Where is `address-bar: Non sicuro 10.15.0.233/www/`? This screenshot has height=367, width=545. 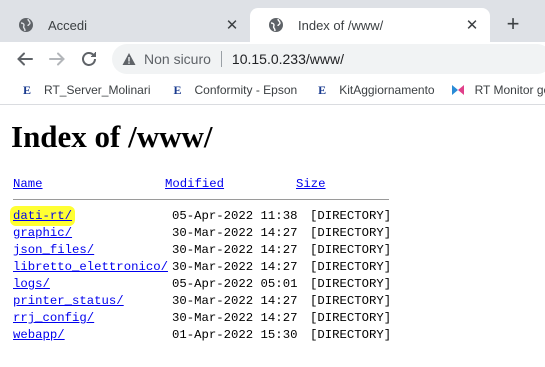 address-bar: Non sicuro 10.15.0.233/www/ is located at coordinates (328, 59).